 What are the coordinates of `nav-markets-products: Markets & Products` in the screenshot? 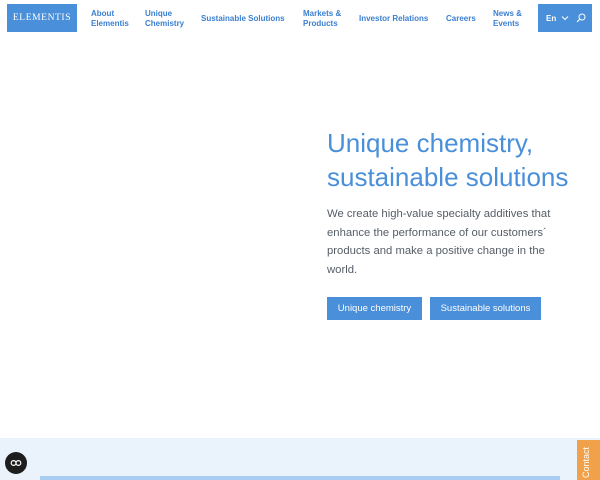 It's located at (328, 19).